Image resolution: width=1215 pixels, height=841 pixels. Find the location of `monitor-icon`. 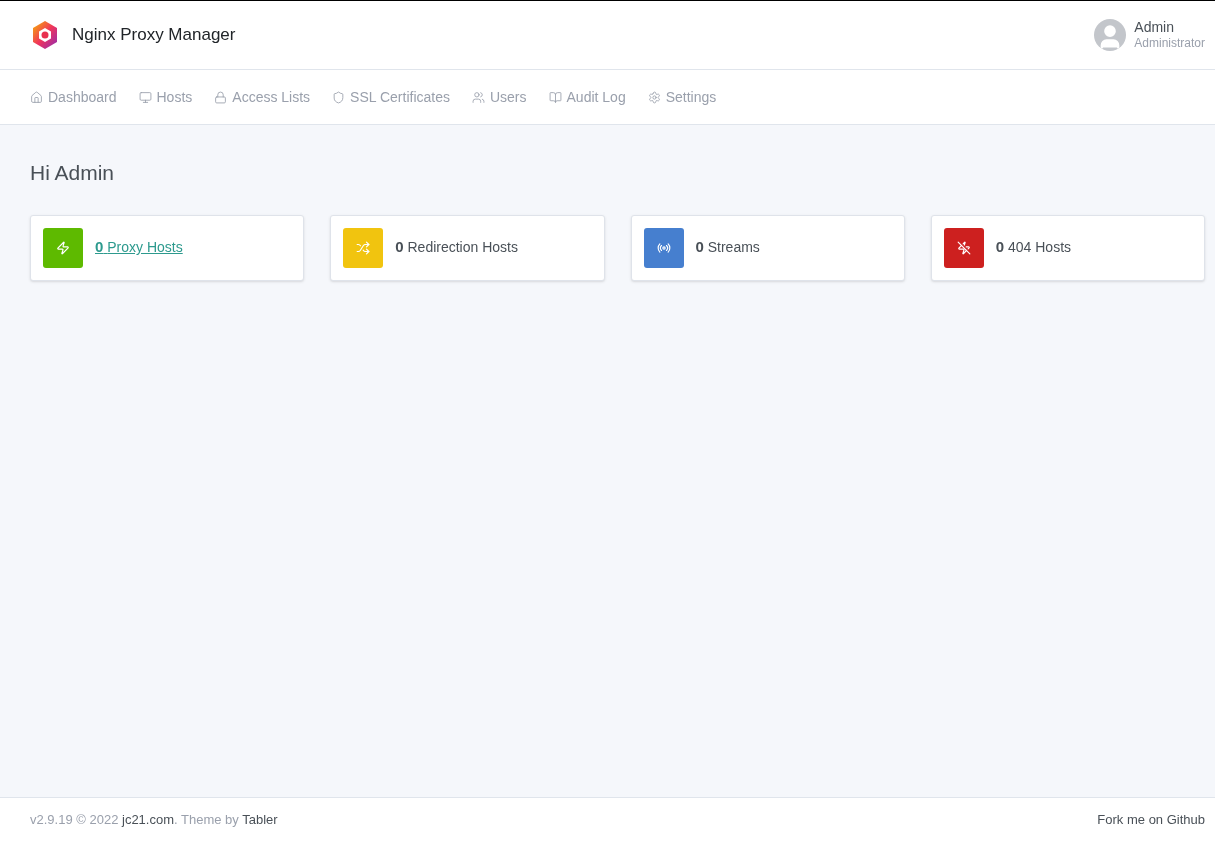

monitor-icon is located at coordinates (145, 97).